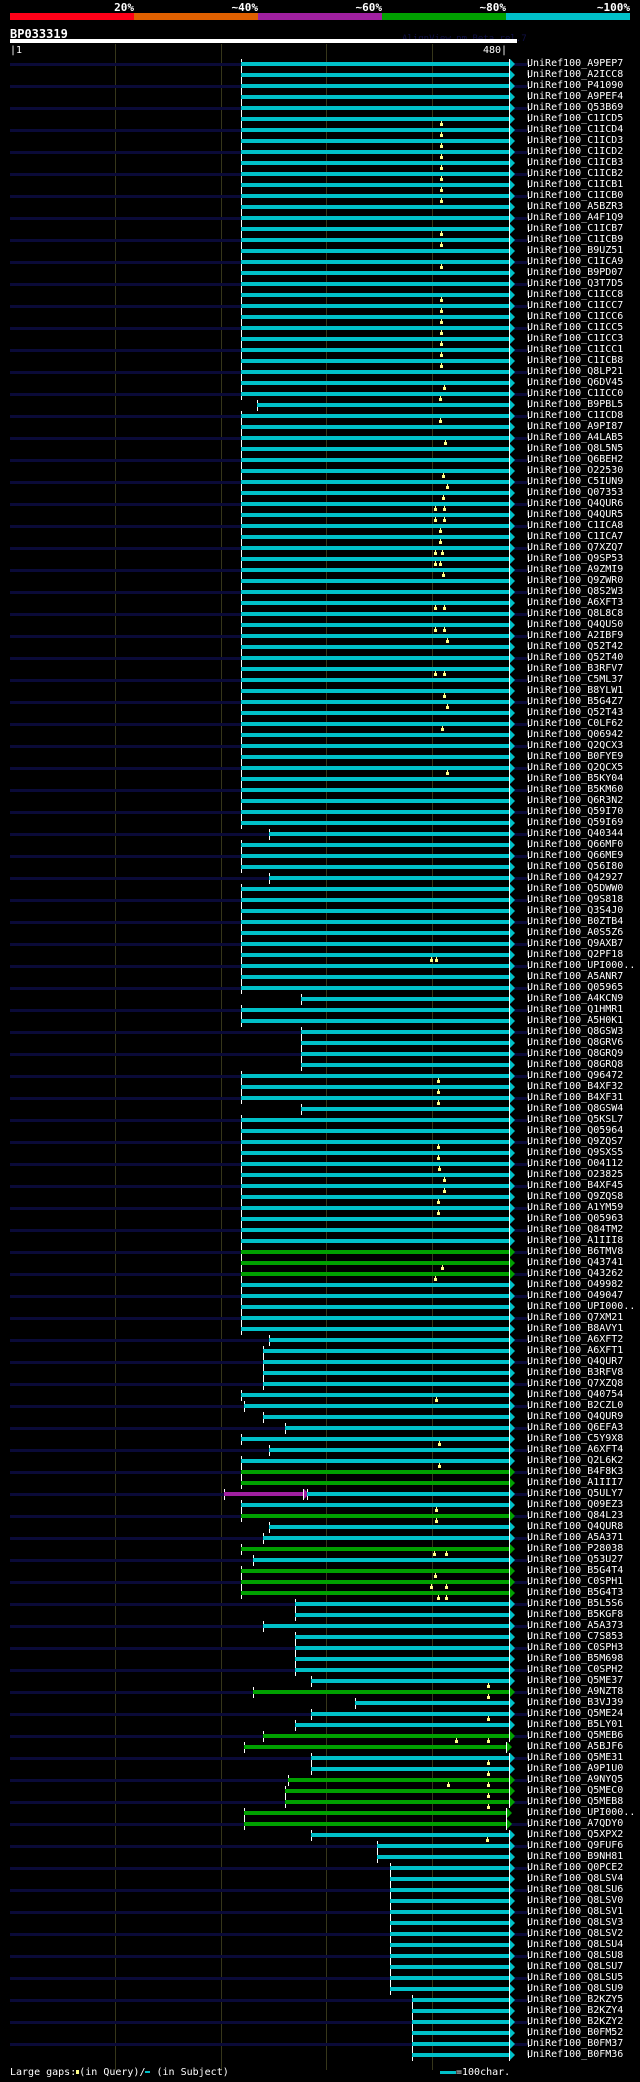 The height and width of the screenshot is (2082, 640). What do you see at coordinates (575, 1317) in the screenshot?
I see `subject-label: UniRef100_Q7XM21` at bounding box center [575, 1317].